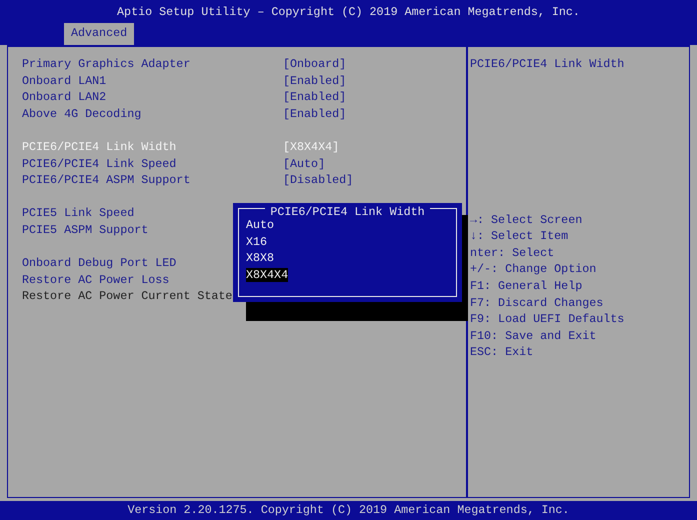 This screenshot has width=697, height=520. Describe the element at coordinates (304, 164) in the screenshot. I see `setting-value: [Auto]` at that location.